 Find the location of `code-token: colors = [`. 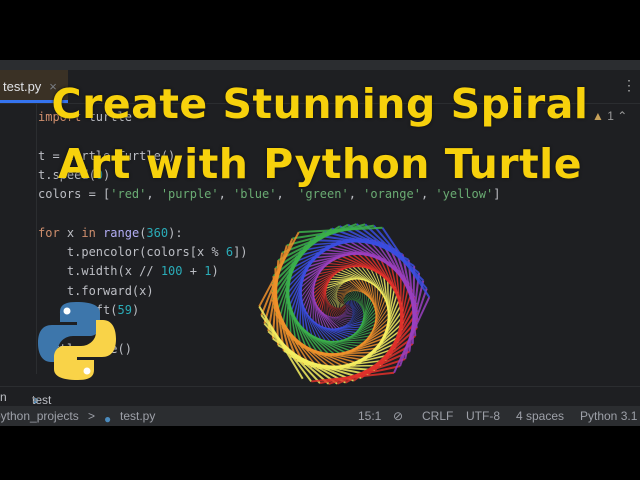

code-token: colors = [ is located at coordinates (74, 194).